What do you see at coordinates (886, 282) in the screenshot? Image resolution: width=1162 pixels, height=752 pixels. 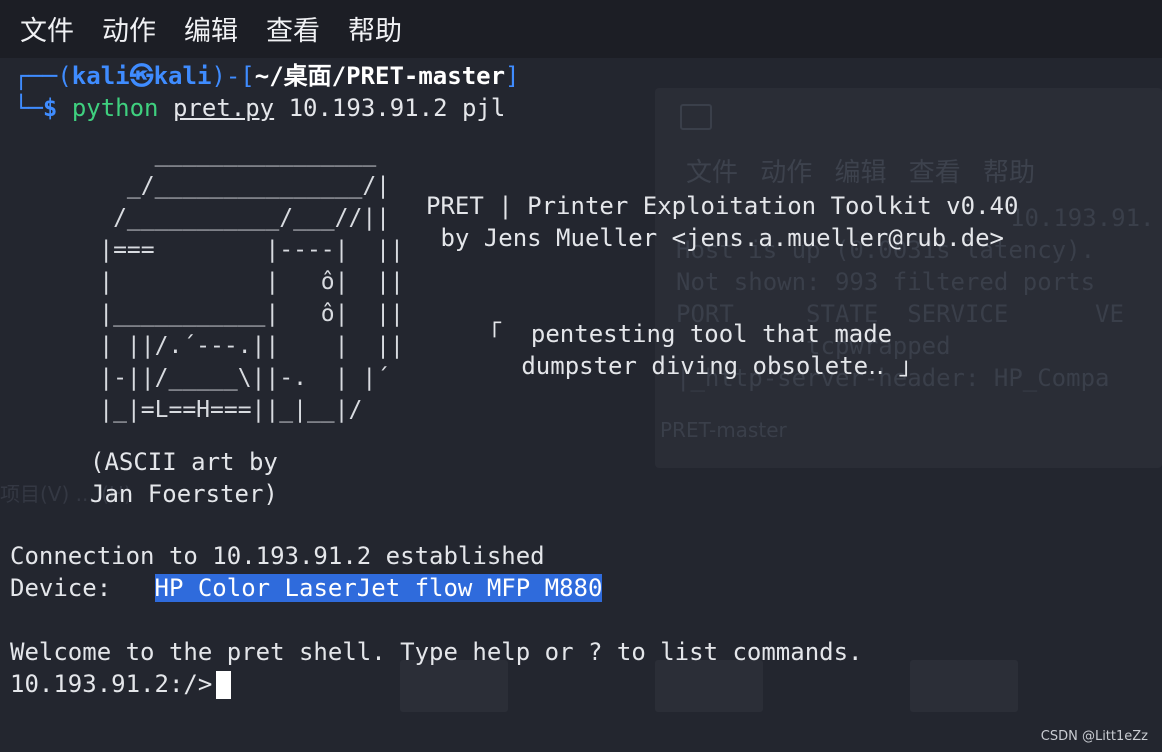 I see `background-line: Not shown: 993 filtered ports` at bounding box center [886, 282].